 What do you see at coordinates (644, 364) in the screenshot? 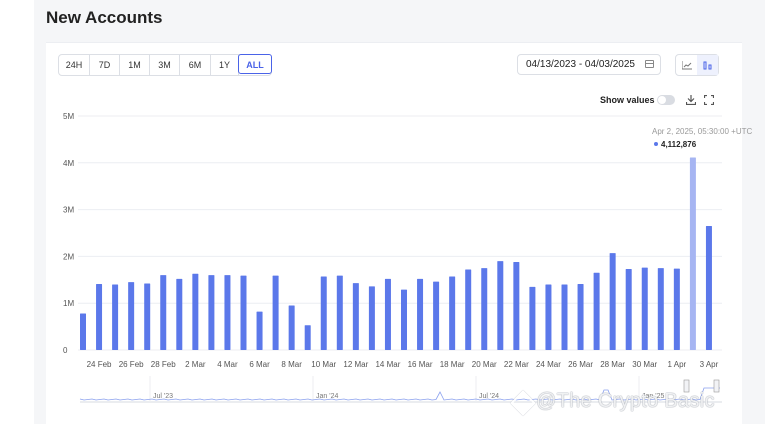
I see `x-tick-label: 30 Mar` at bounding box center [644, 364].